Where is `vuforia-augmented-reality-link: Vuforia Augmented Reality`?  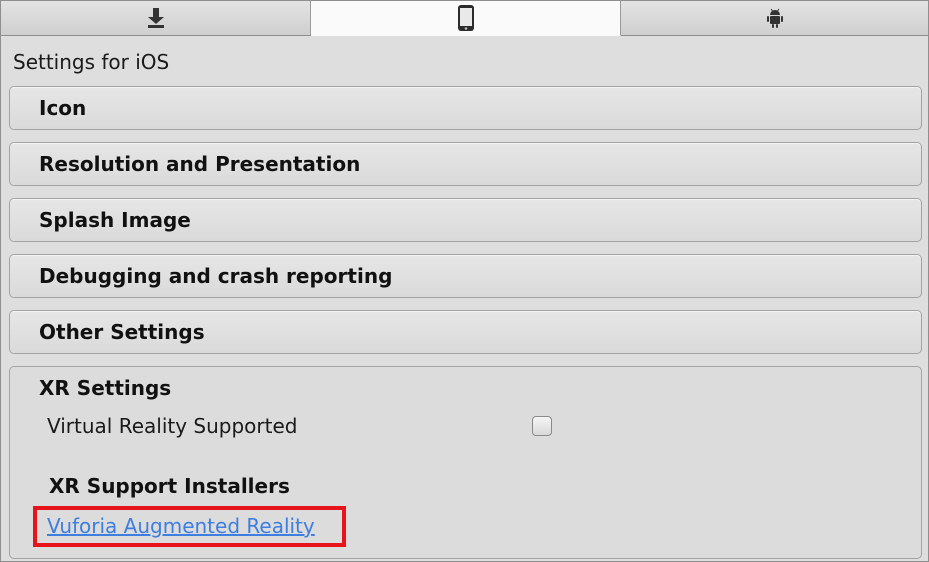
vuforia-augmented-reality-link: Vuforia Augmented Reality is located at coordinates (181, 526).